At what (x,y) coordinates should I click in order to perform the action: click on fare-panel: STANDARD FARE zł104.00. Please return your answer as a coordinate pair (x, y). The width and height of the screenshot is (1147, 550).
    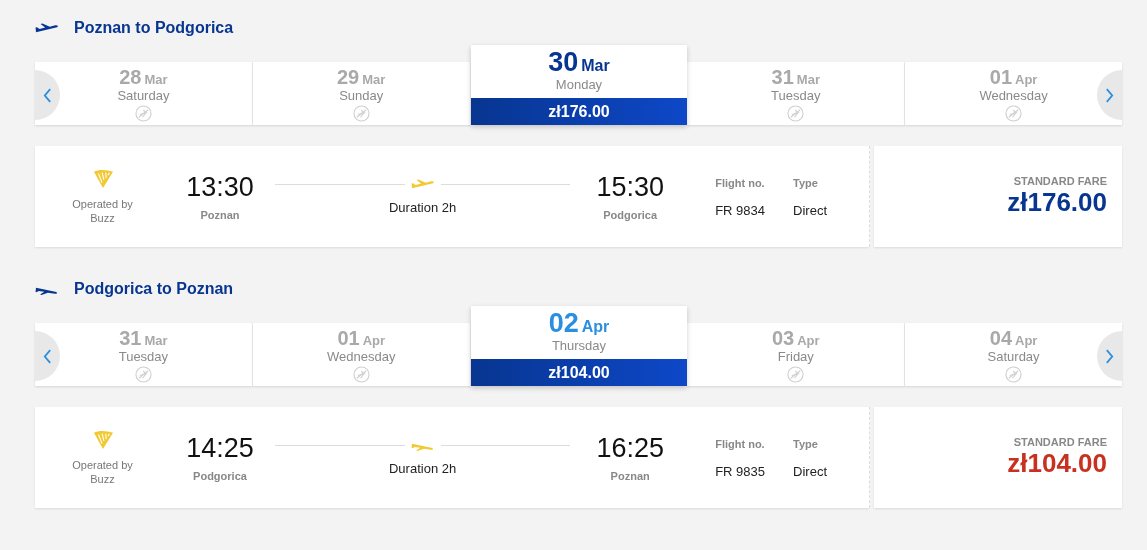
    Looking at the image, I should click on (998, 457).